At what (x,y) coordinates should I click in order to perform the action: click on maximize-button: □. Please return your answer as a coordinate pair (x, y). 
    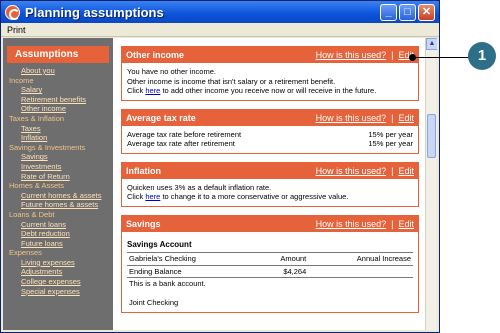
    Looking at the image, I should click on (407, 12).